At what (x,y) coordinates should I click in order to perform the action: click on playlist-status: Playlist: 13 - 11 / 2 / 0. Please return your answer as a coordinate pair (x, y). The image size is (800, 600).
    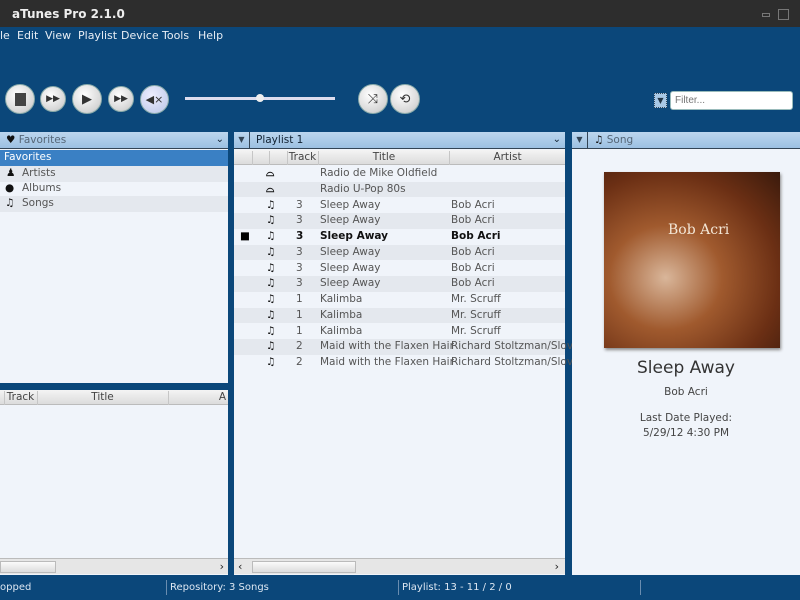
    Looking at the image, I should click on (457, 587).